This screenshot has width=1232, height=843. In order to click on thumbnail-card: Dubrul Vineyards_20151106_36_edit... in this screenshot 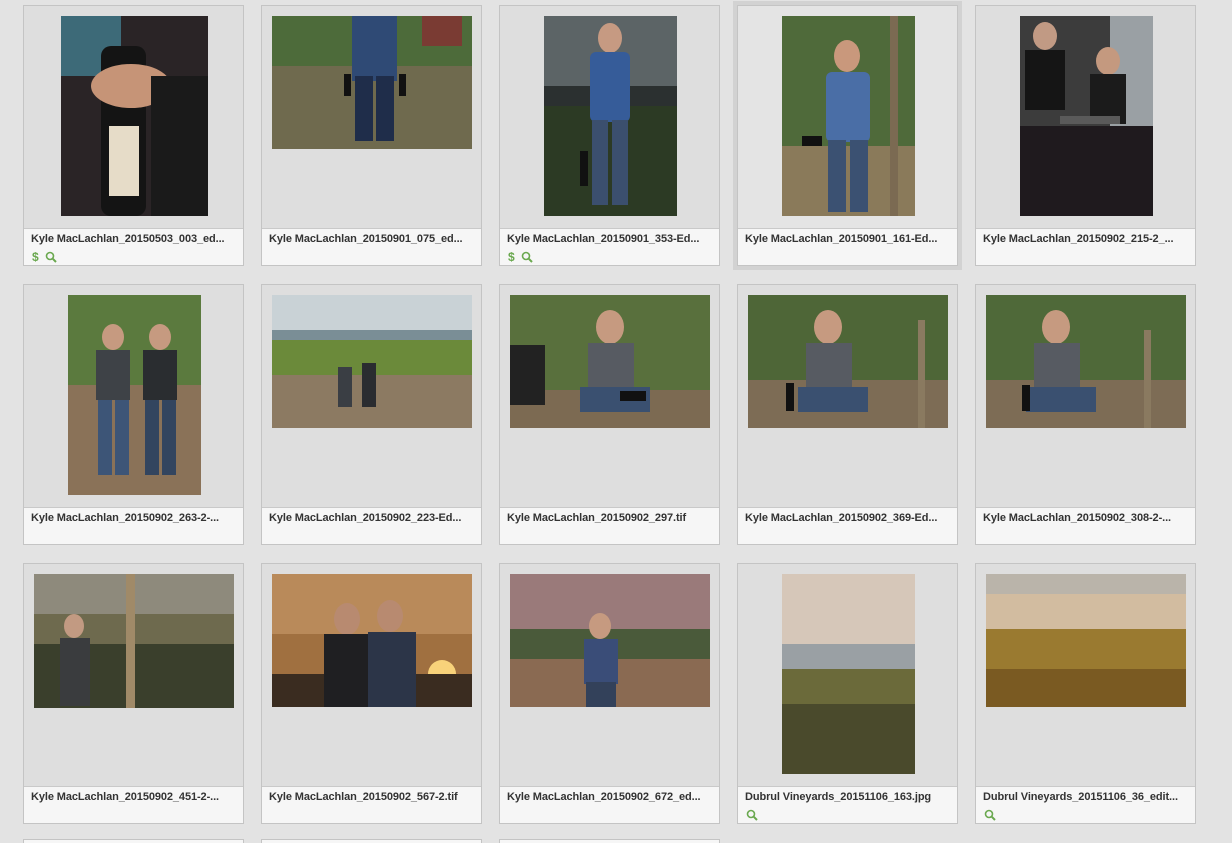, I will do `click(1085, 693)`.